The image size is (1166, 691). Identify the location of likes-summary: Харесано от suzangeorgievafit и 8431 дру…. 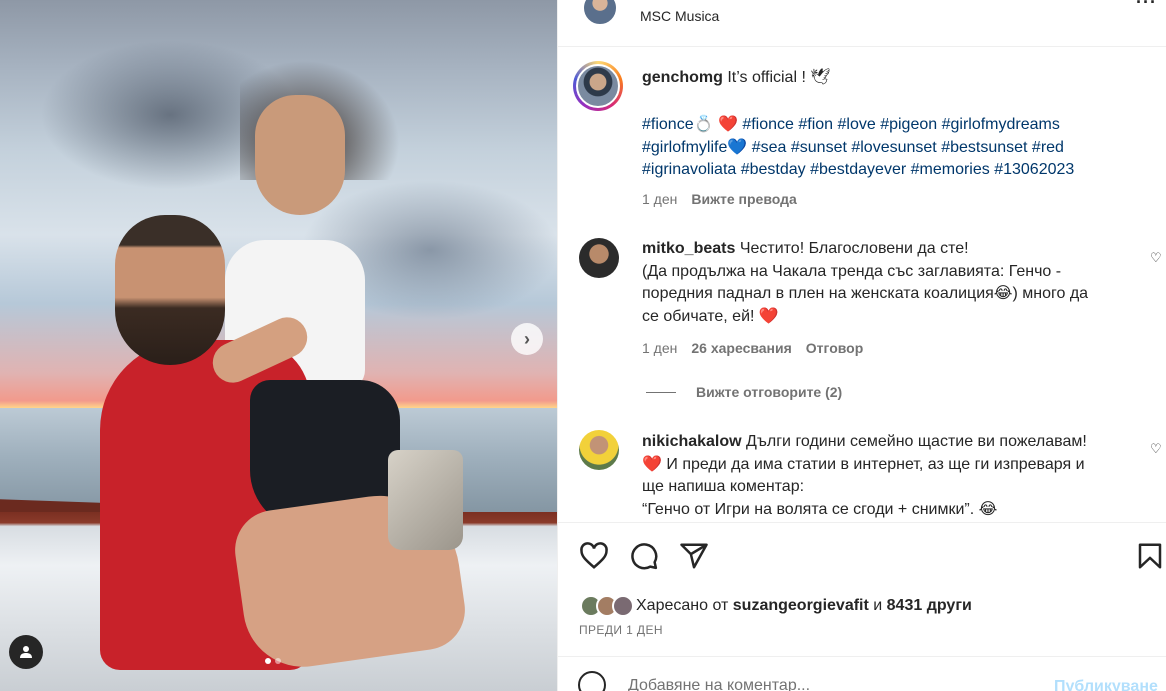
(776, 606).